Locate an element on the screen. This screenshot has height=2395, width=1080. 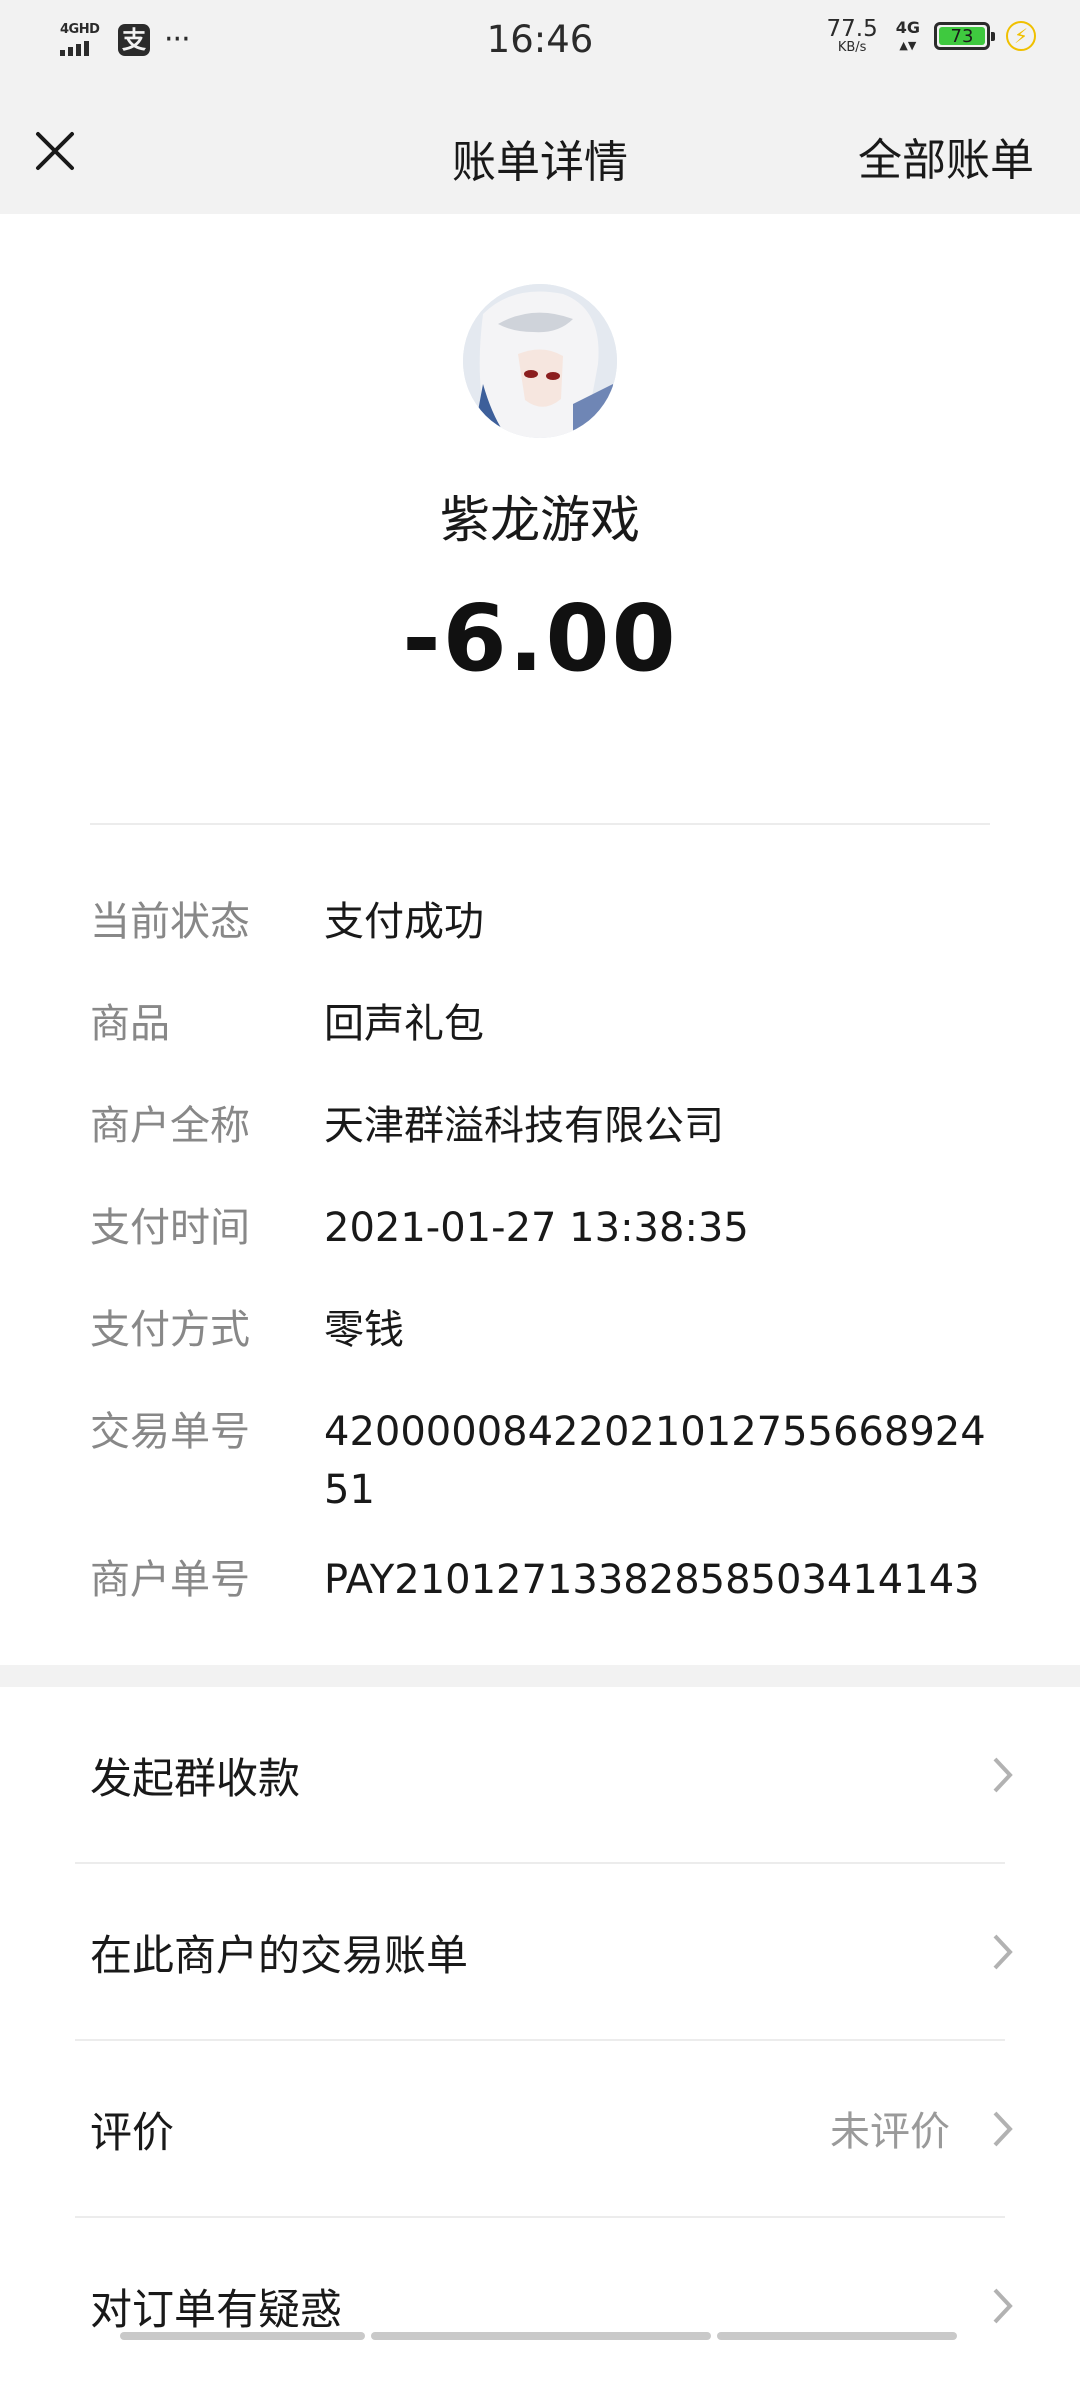
network-speed-value: 77.5 is located at coordinates (852, 29).